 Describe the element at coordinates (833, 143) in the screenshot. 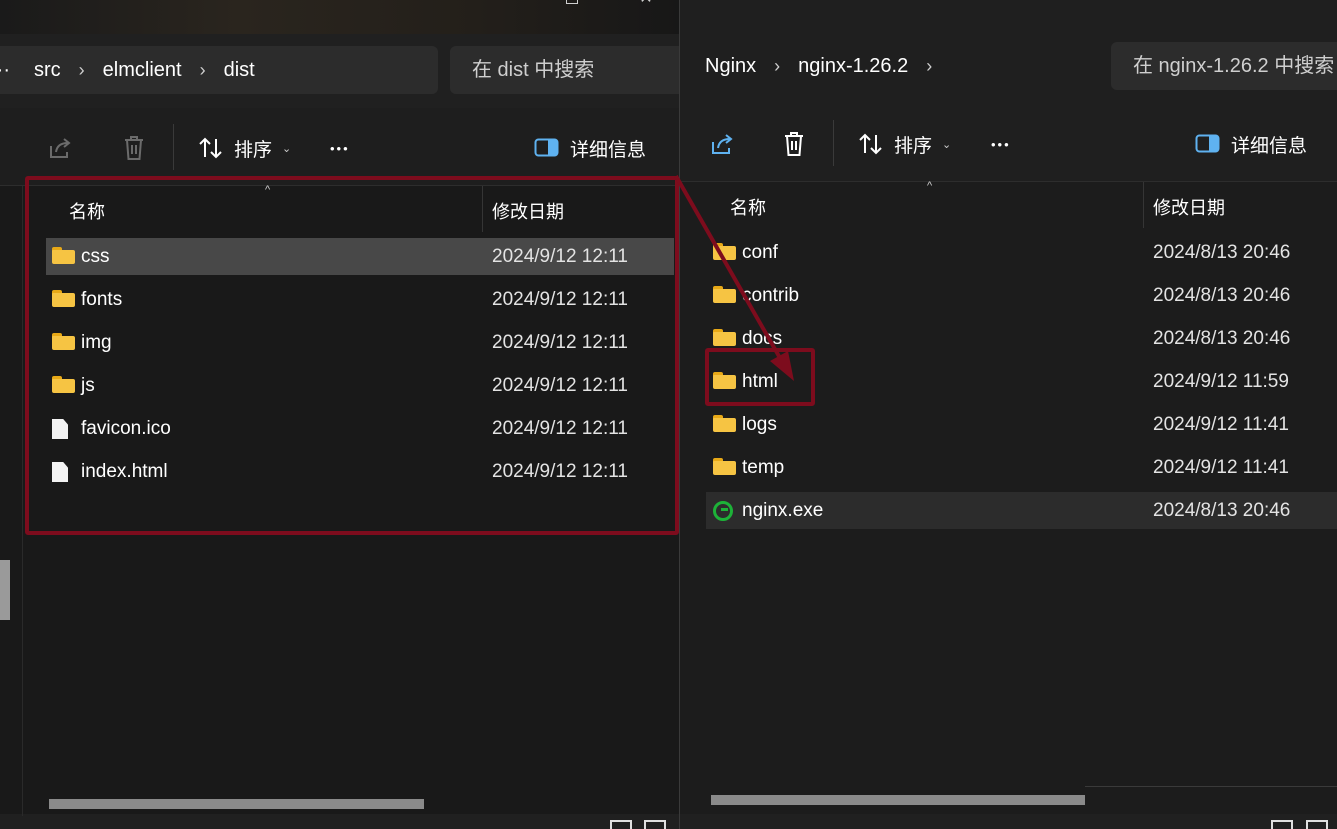

I see `toolbar-divider` at that location.